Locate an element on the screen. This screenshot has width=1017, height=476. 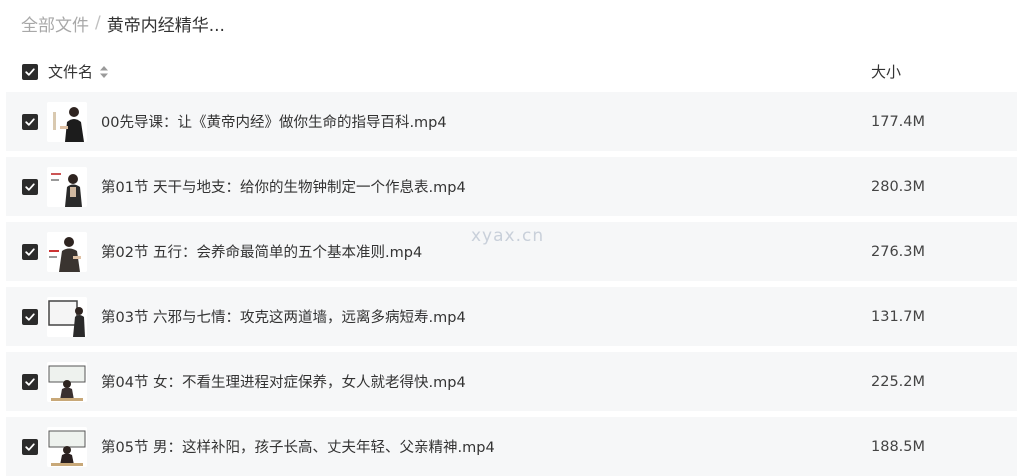
file-name-link: 第04节 女：不看生理进程对症保养，女人就老得快.mp4 is located at coordinates (283, 381).